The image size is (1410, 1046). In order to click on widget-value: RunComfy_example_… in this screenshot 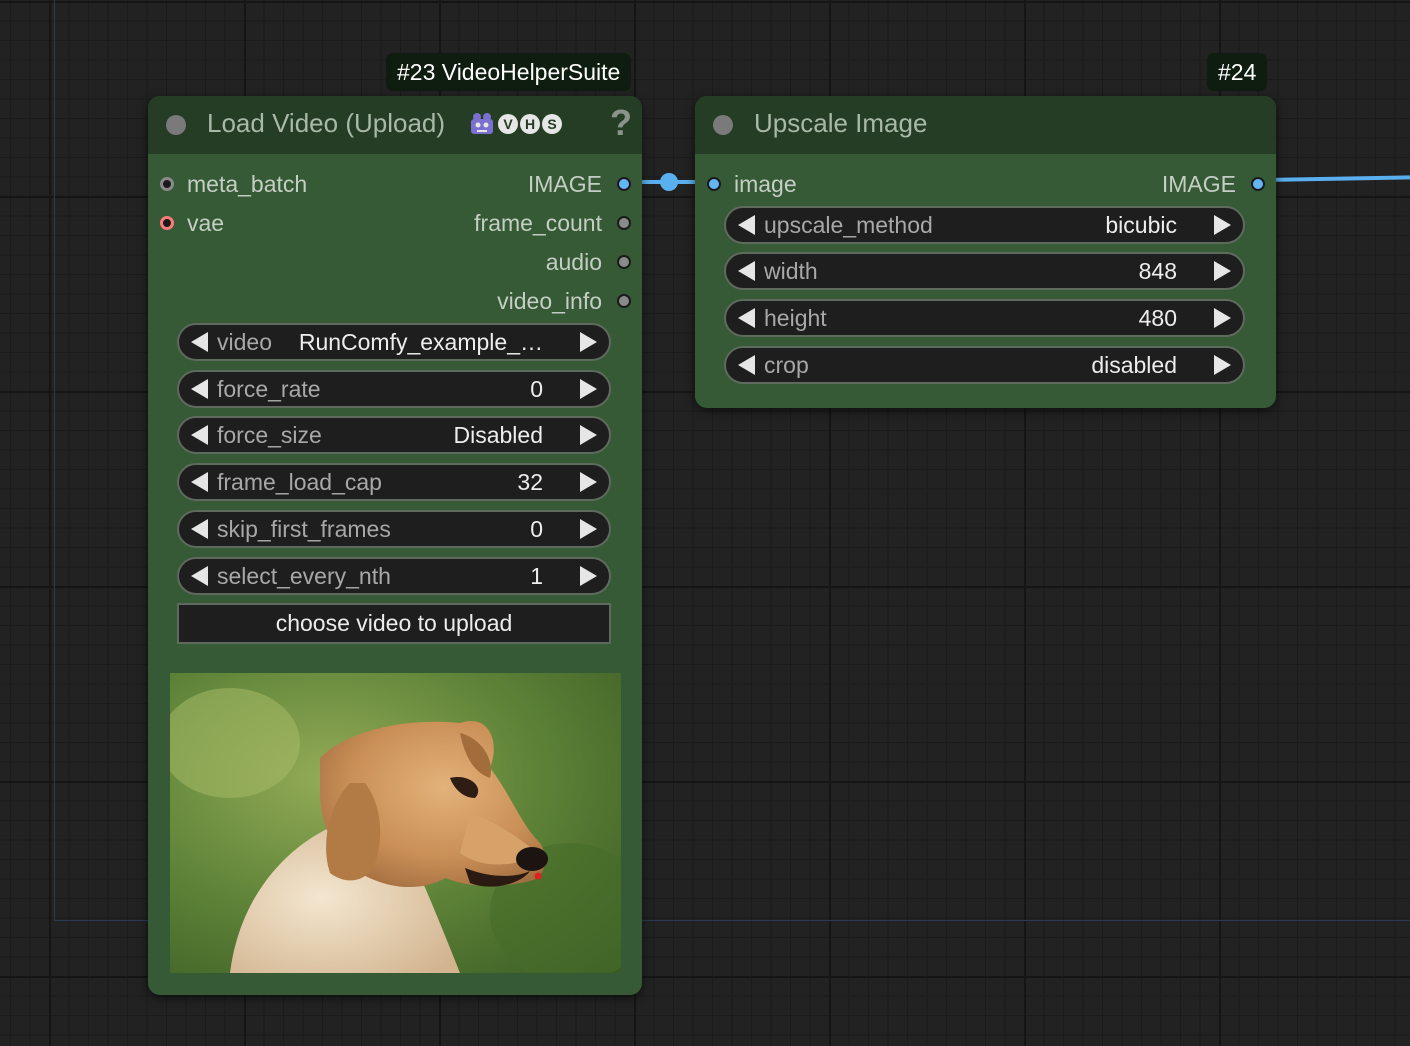, I will do `click(420, 342)`.